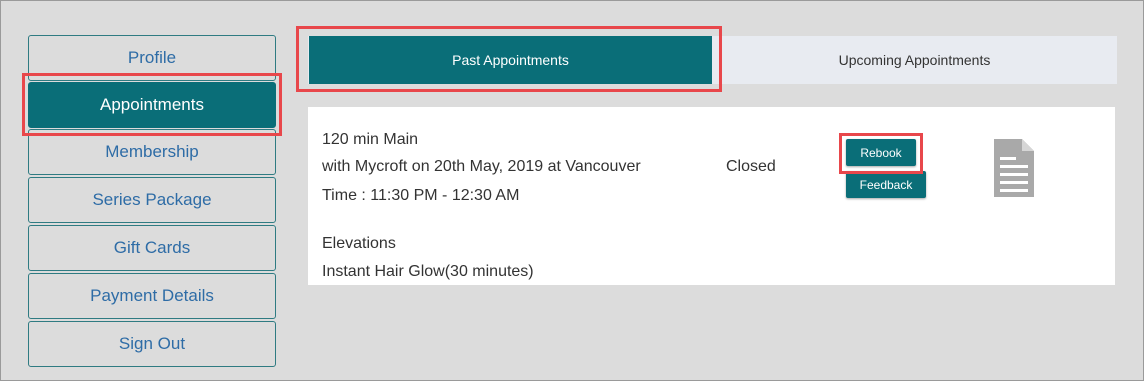 This screenshot has height=381, width=1144. Describe the element at coordinates (152, 200) in the screenshot. I see `sidebar-item-series-package: Series Package` at that location.